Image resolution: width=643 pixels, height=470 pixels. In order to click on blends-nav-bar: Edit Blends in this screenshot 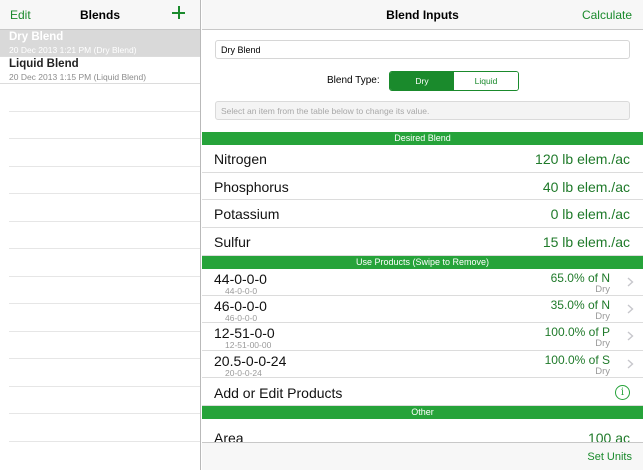, I will do `click(100, 15)`.